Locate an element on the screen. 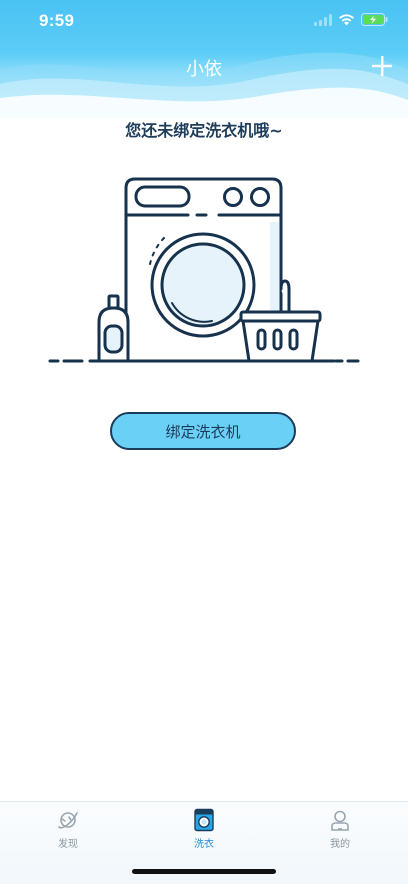  washing-machine-icon is located at coordinates (204, 820).